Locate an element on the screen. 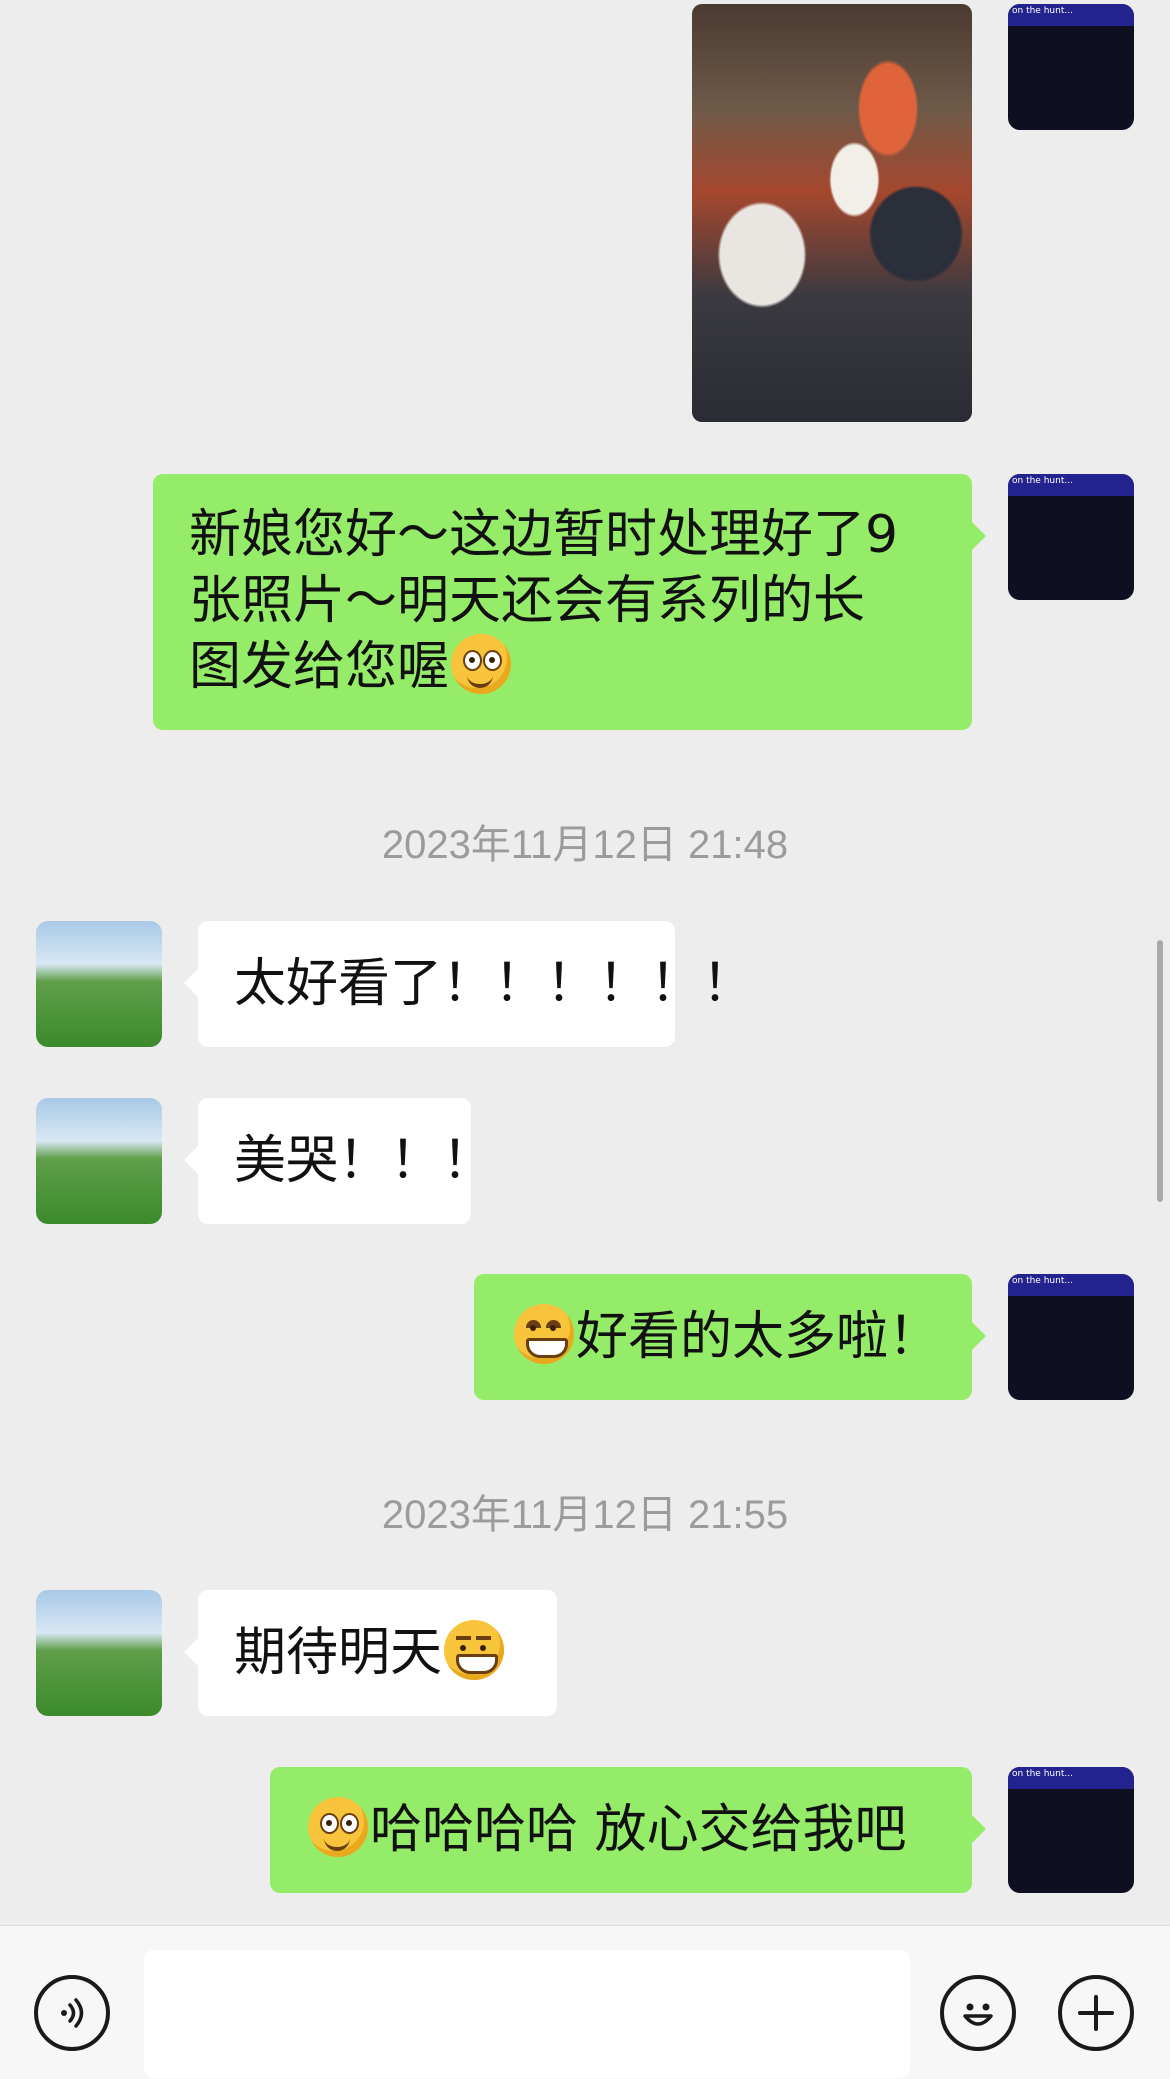 The image size is (1170, 2079). grimacing-grin-icon is located at coordinates (474, 1650).